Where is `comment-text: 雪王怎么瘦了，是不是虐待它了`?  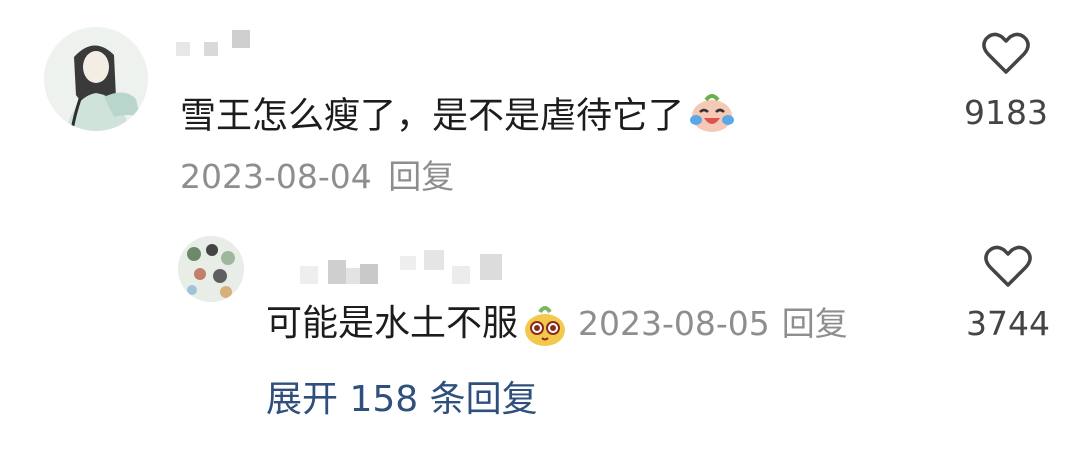 comment-text: 雪王怎么瘦了，是不是虐待它了 is located at coordinates (458, 117).